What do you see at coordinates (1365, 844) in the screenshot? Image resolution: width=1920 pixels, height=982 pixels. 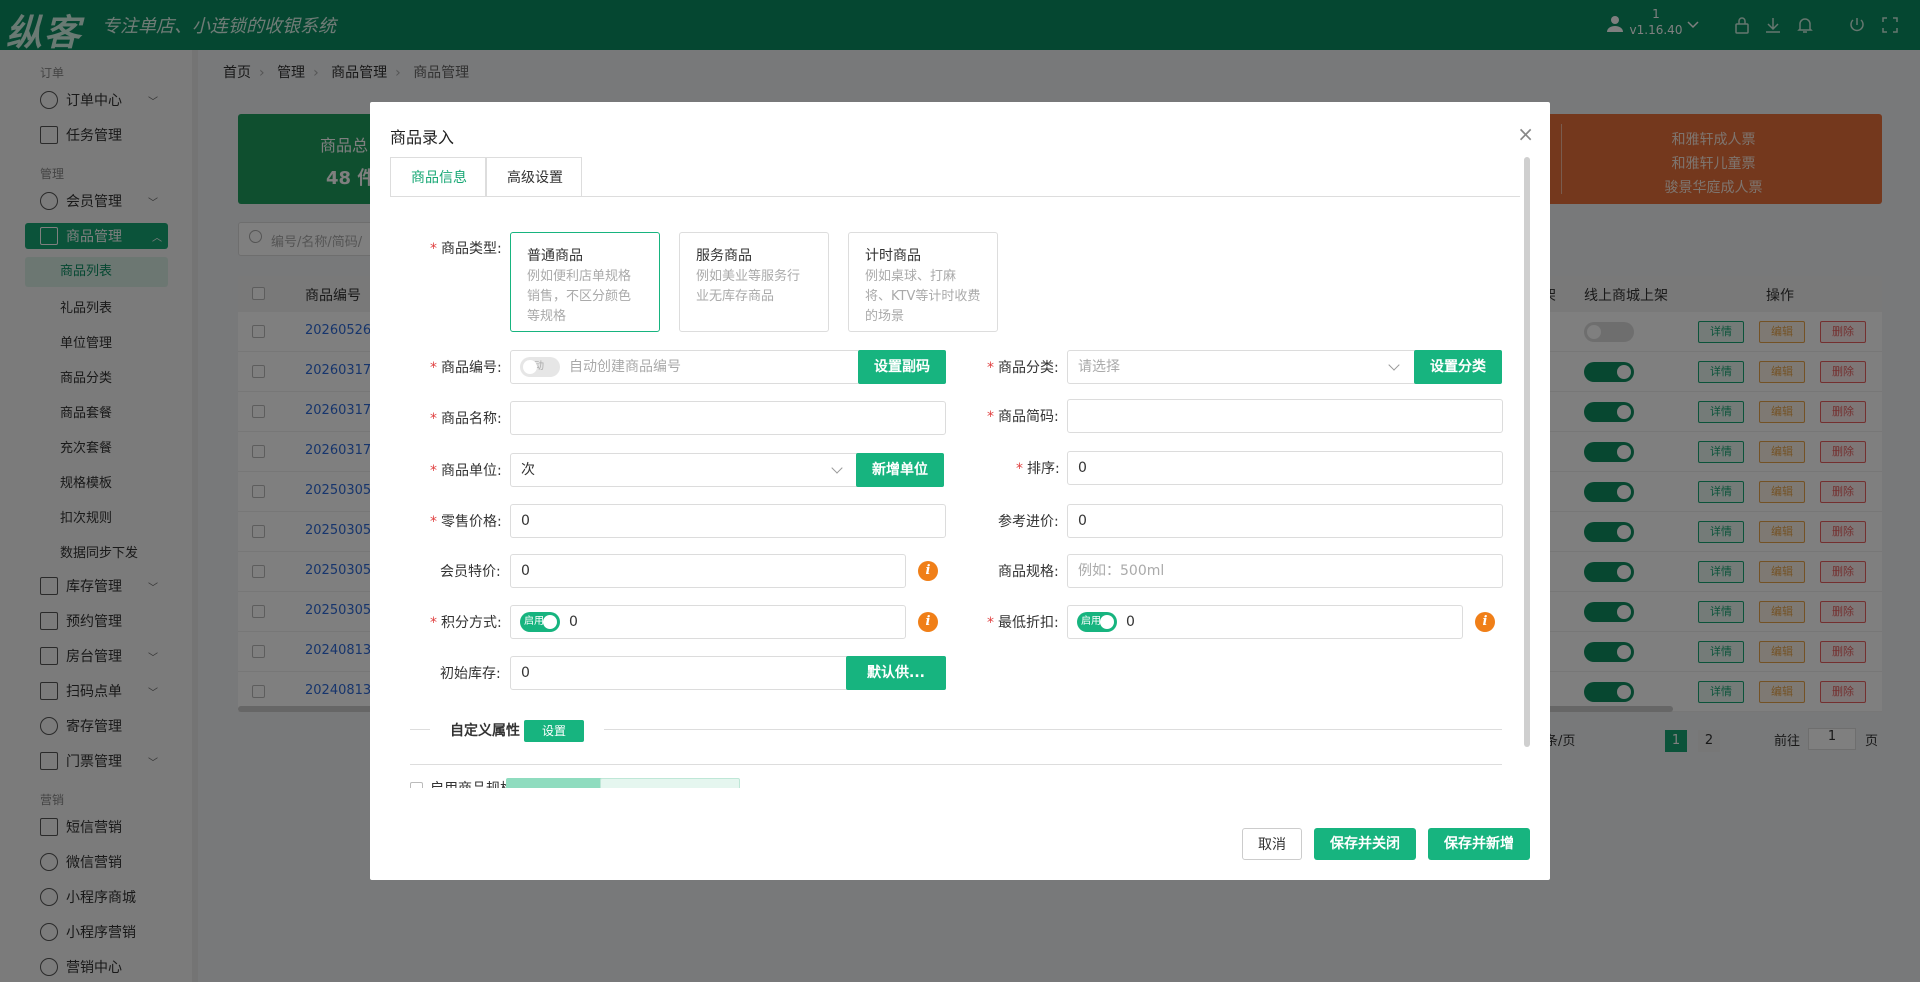 I see `save-close-button: 保存并关闭` at bounding box center [1365, 844].